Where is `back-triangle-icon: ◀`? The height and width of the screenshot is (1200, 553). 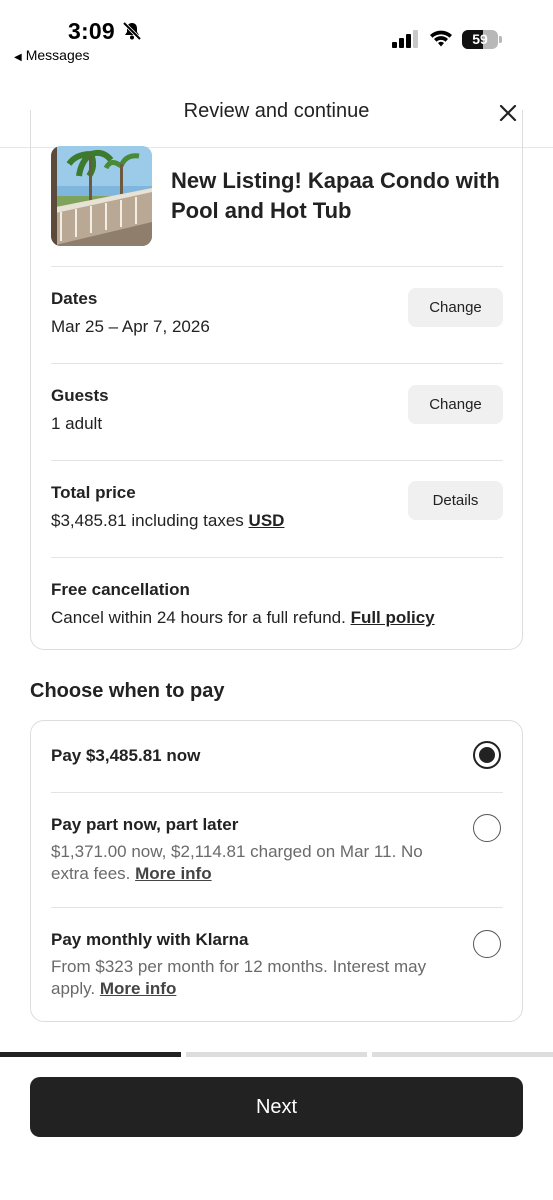
back-triangle-icon: ◀ is located at coordinates (18, 57).